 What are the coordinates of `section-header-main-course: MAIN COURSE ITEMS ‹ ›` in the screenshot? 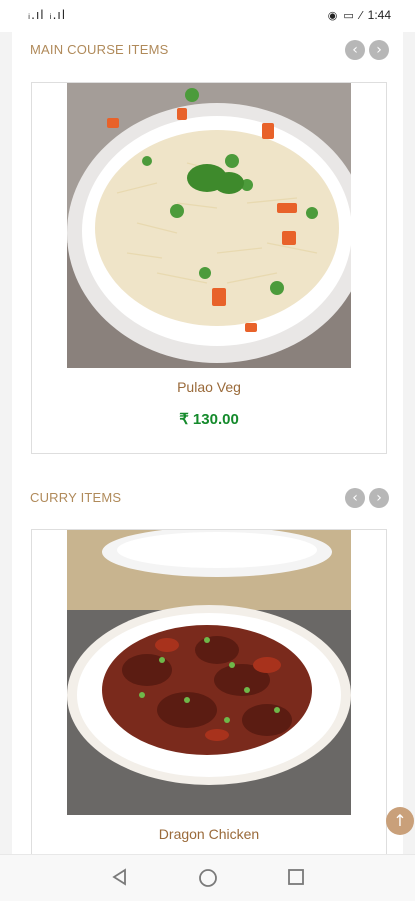 It's located at (207, 52).